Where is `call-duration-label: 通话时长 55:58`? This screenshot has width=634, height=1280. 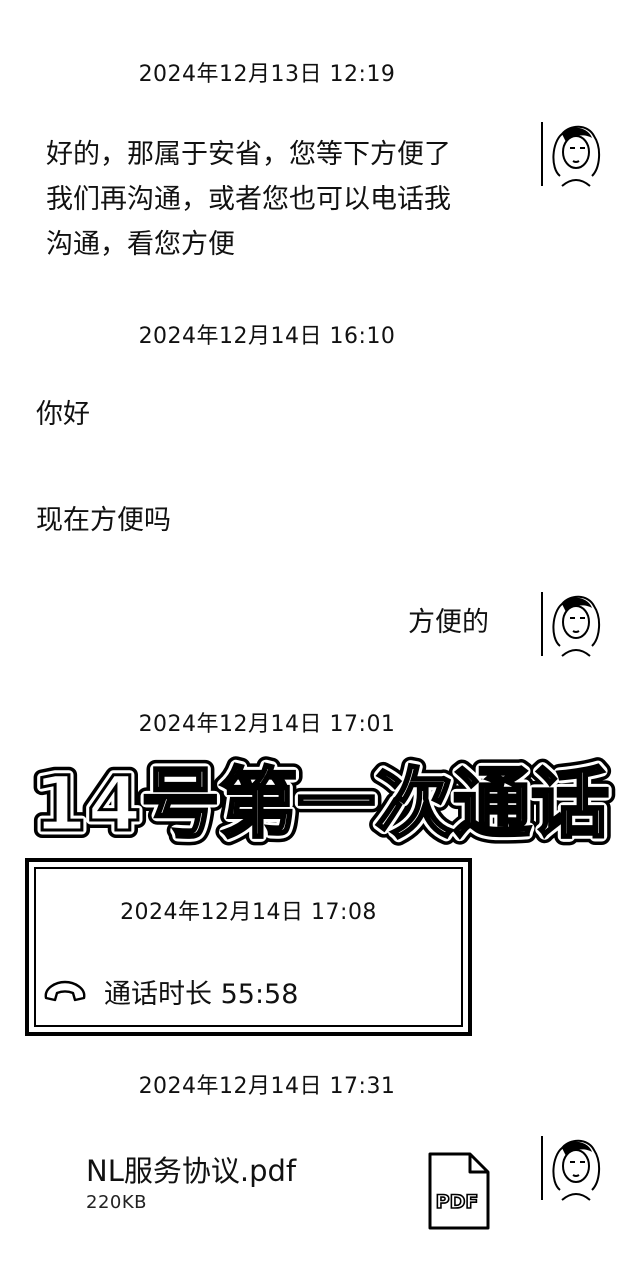 call-duration-label: 通话时长 55:58 is located at coordinates (201, 994).